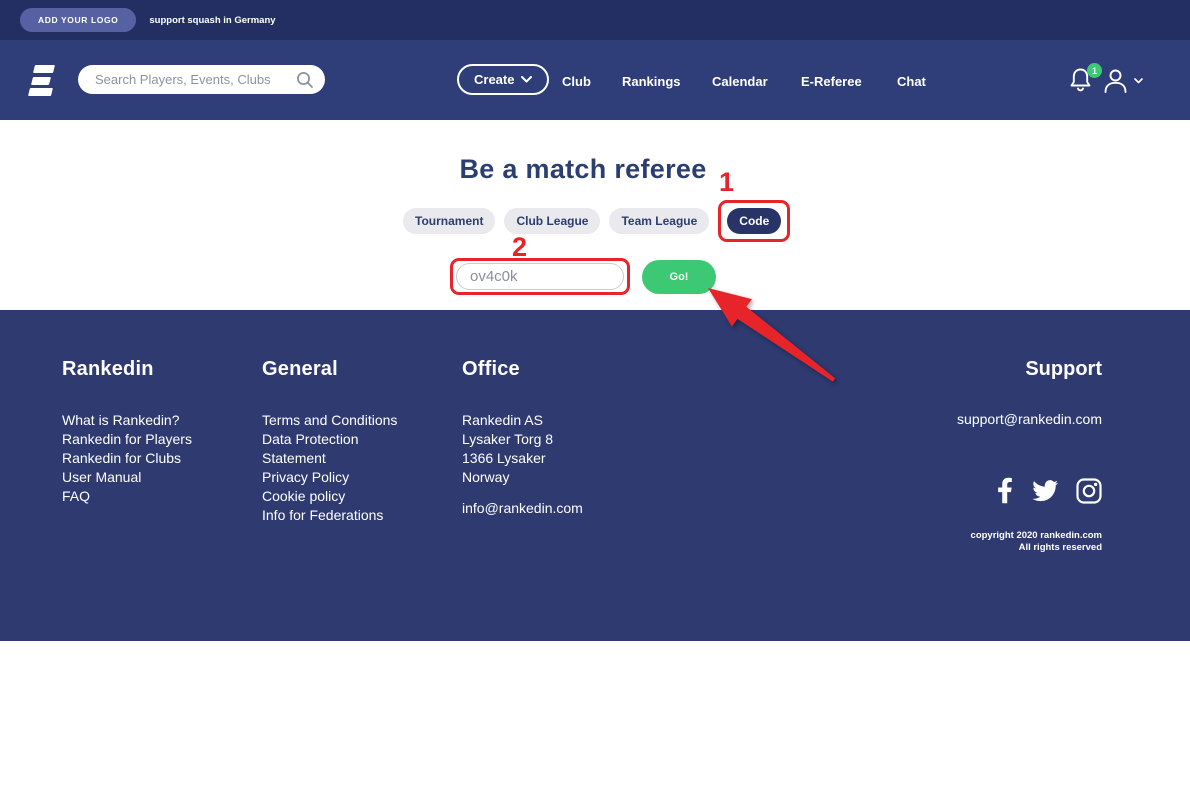 This screenshot has height=812, width=1190. What do you see at coordinates (342, 449) in the screenshot?
I see `footer-link: Data Protection Statement` at bounding box center [342, 449].